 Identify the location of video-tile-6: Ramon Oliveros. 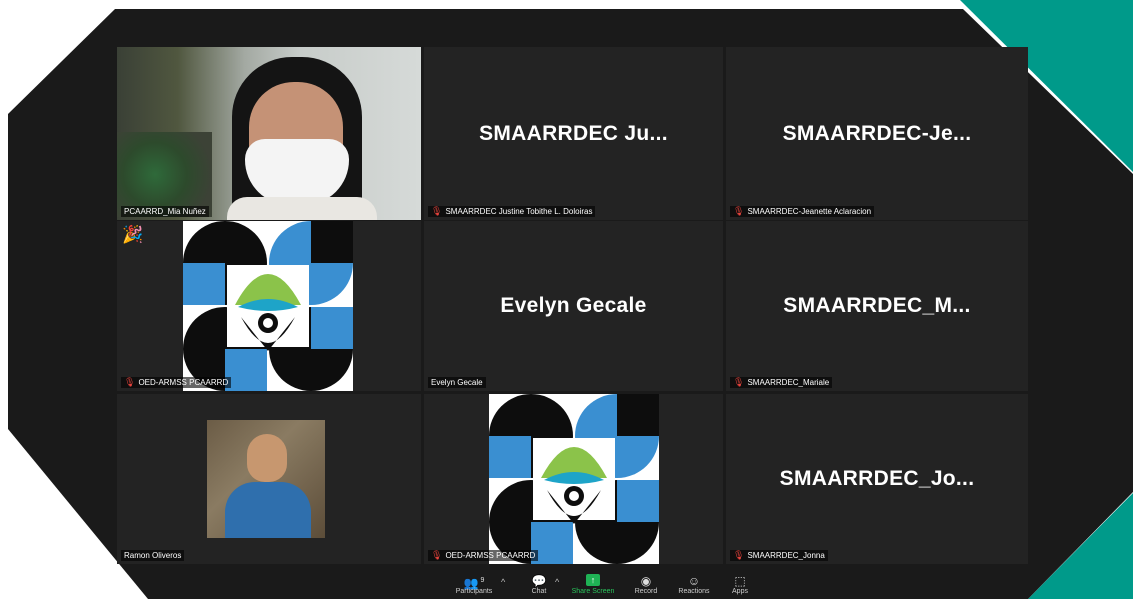
(269, 479).